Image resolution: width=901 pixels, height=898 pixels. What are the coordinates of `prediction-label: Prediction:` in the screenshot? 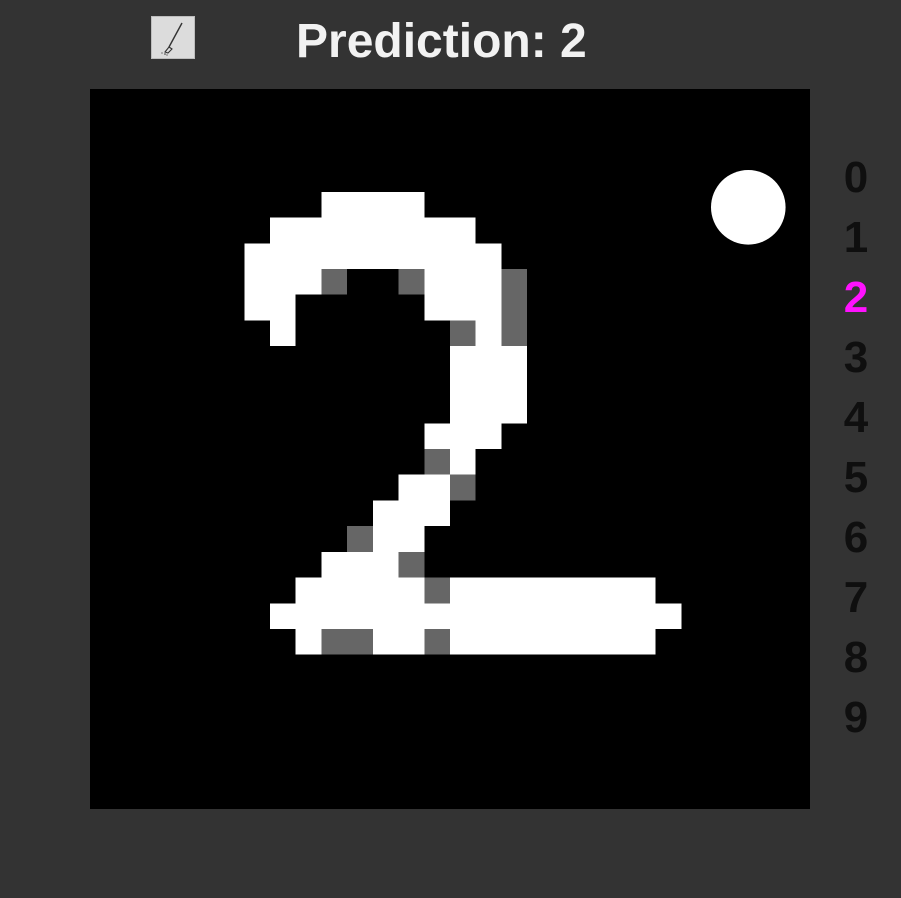 It's located at (421, 41).